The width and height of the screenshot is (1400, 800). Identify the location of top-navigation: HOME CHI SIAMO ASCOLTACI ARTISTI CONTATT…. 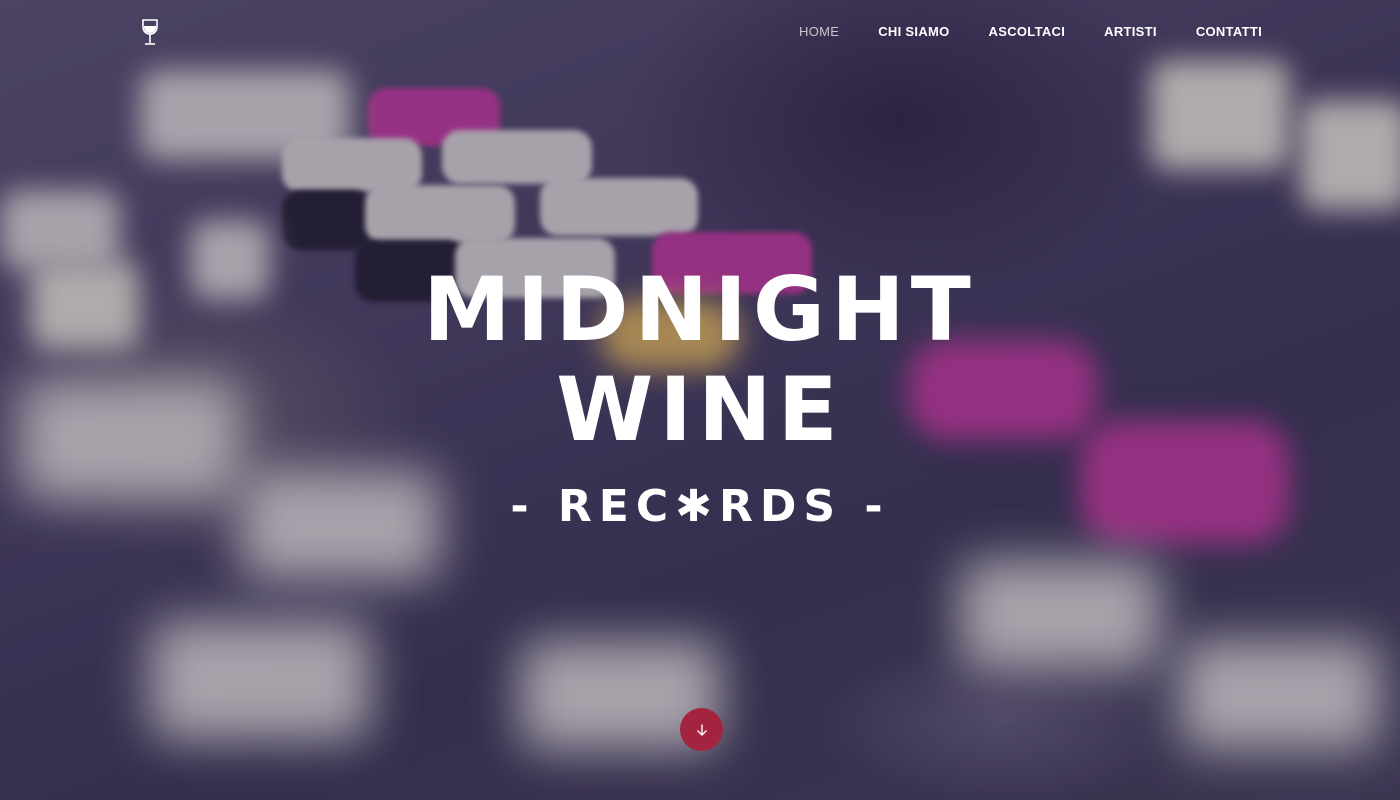
(700, 32).